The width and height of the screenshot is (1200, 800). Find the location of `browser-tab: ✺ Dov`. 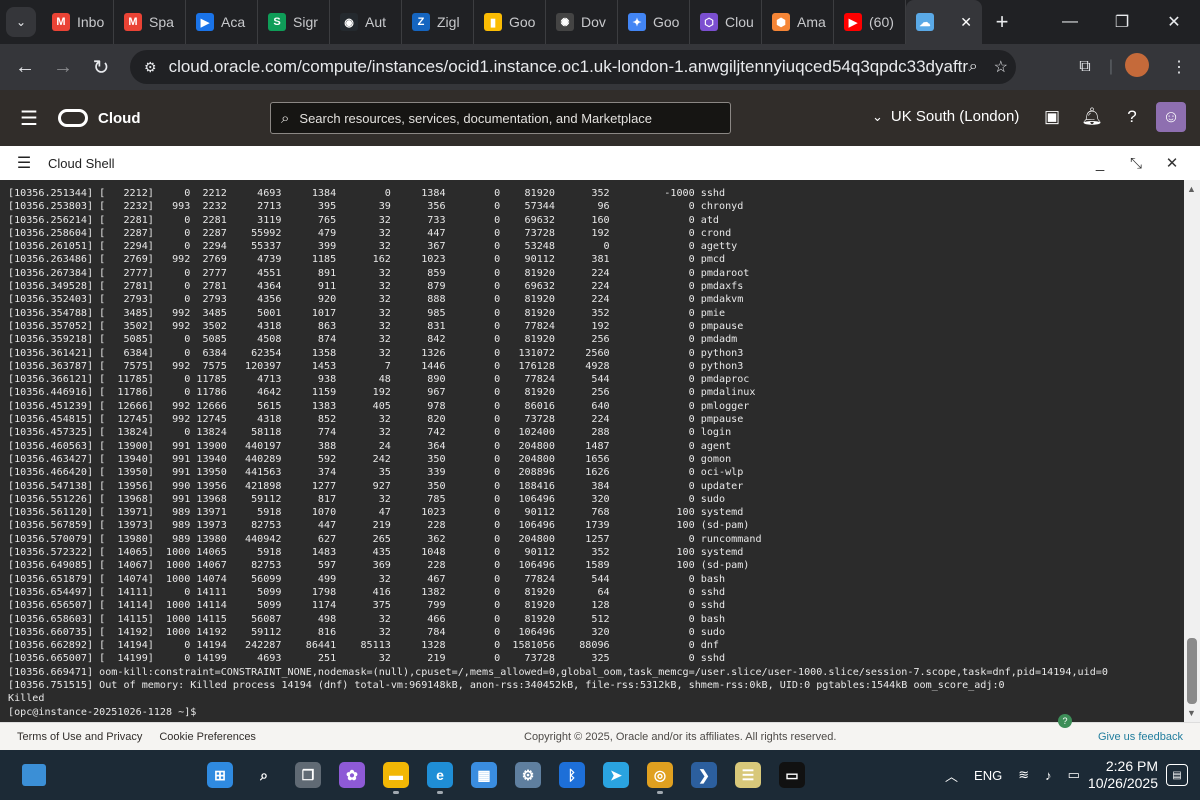

browser-tab: ✺ Dov is located at coordinates (582, 22).